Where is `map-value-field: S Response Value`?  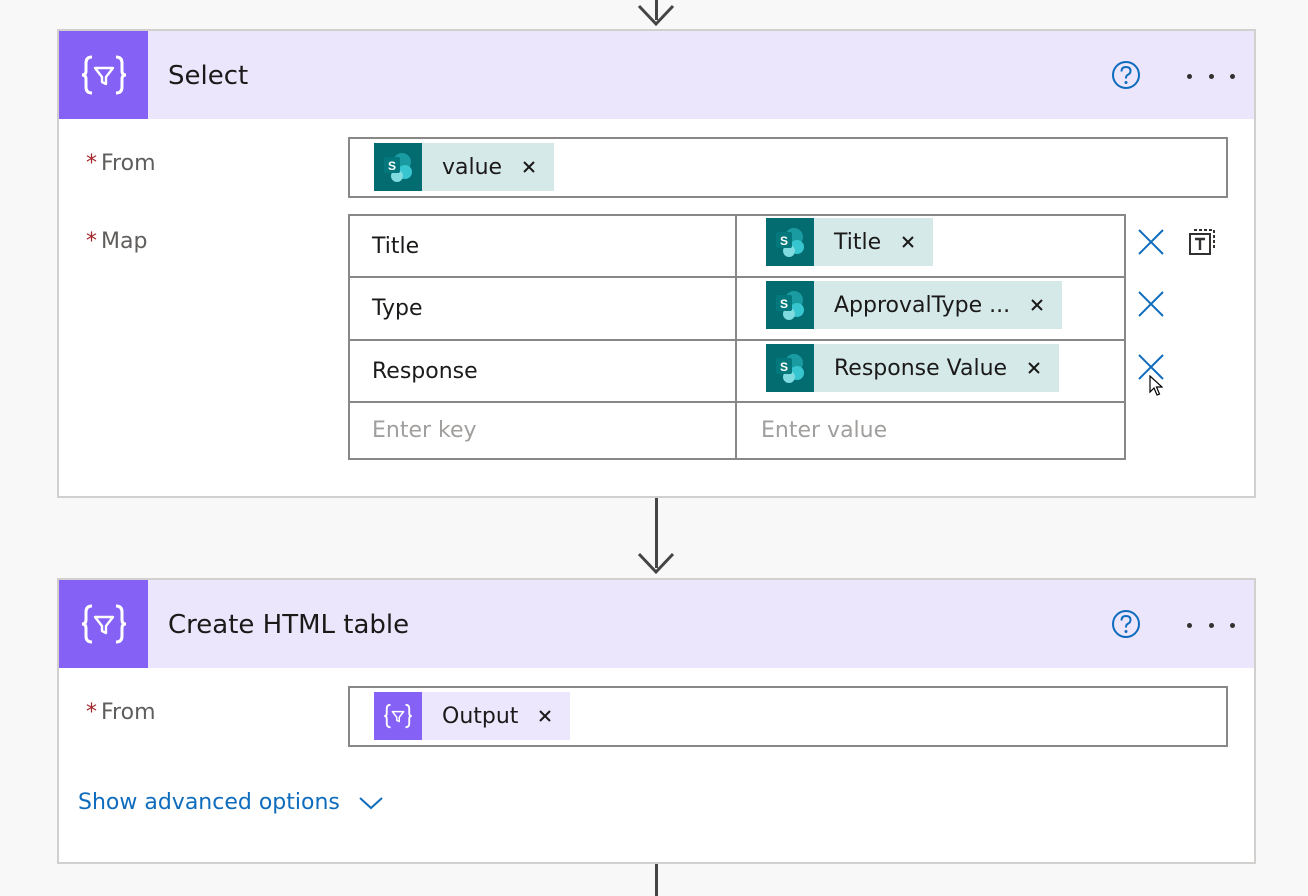
map-value-field: S Response Value is located at coordinates (931, 371).